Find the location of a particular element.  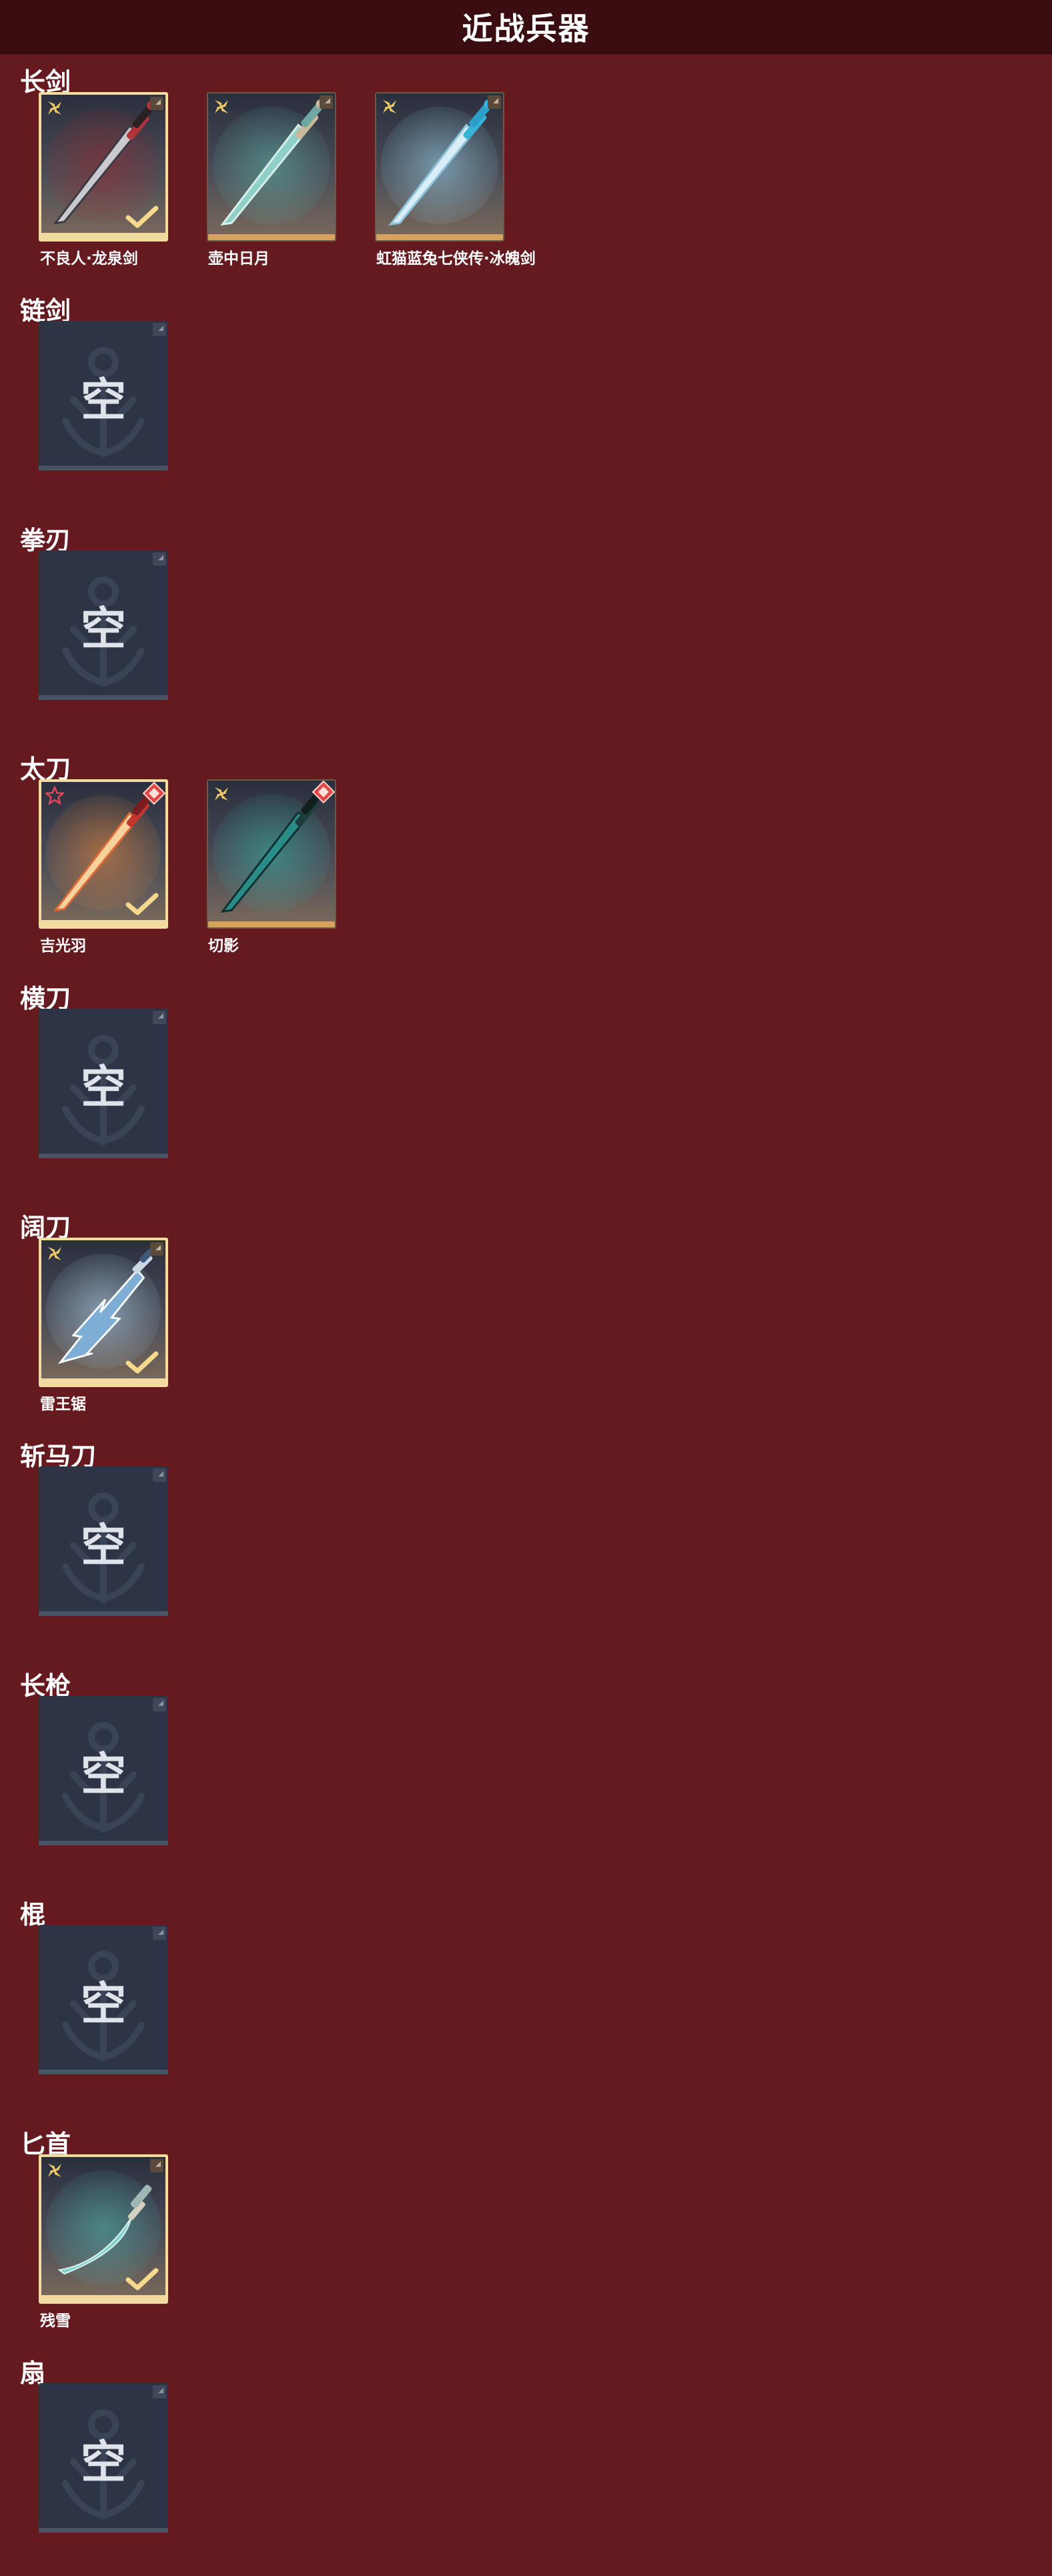

weapon-section: 匕首 残雪 is located at coordinates (526, 2232).